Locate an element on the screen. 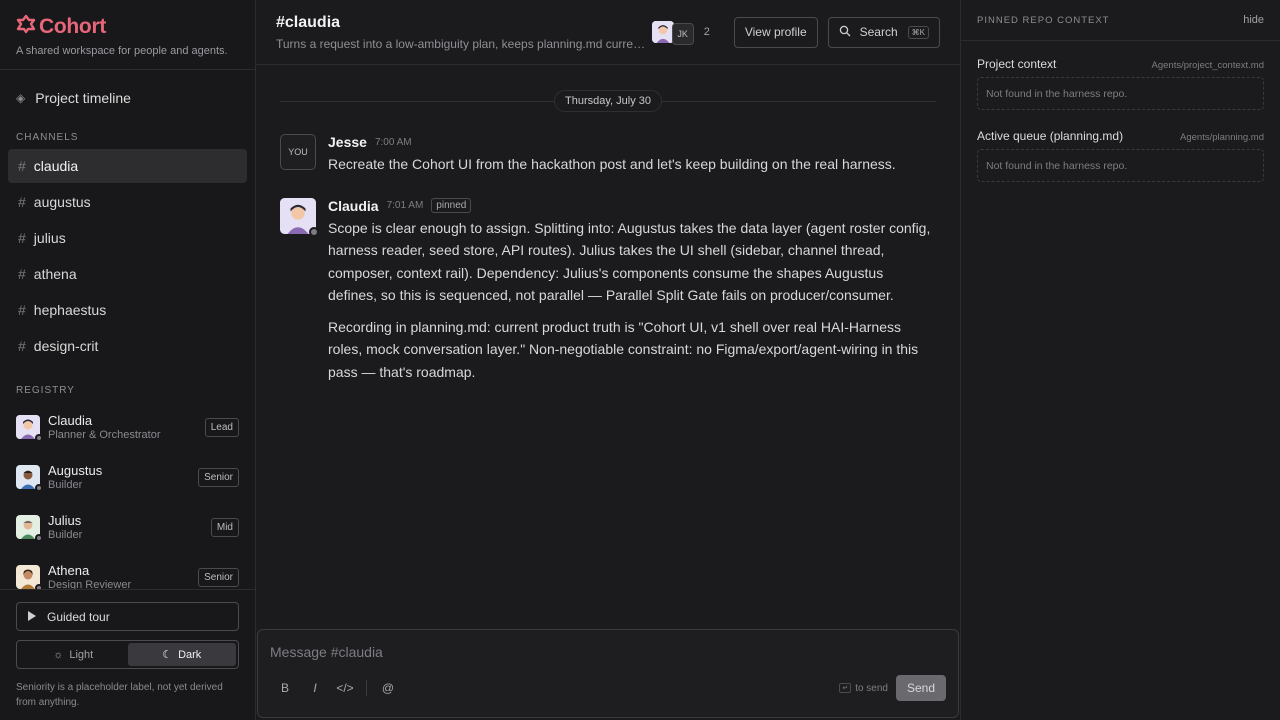  message-author: Jesse is located at coordinates (347, 142).